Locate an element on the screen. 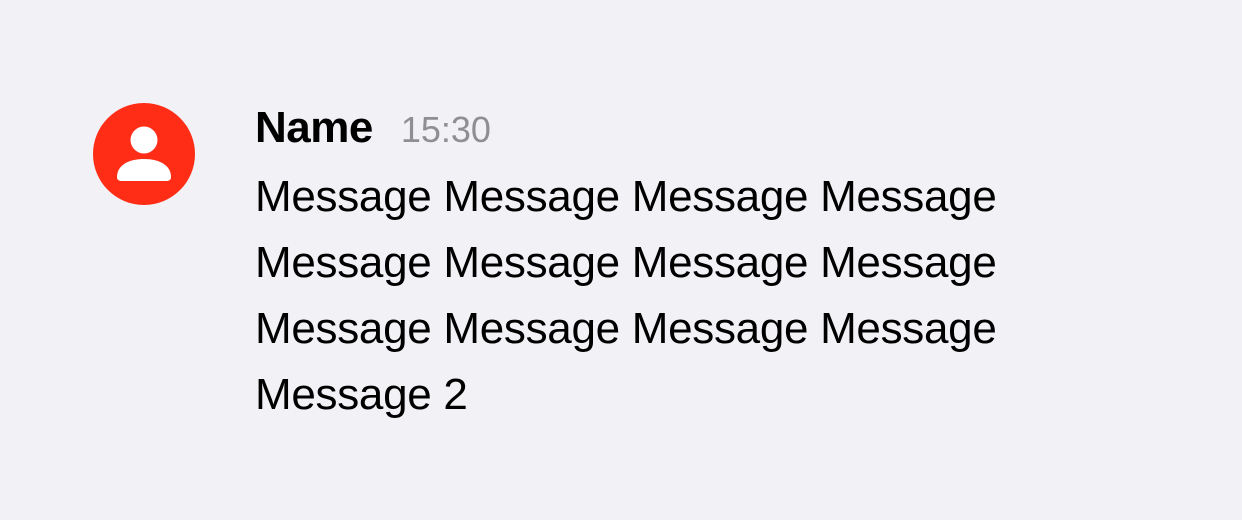 The height and width of the screenshot is (520, 1242). message-header: Name 15:30 is located at coordinates (695, 129).